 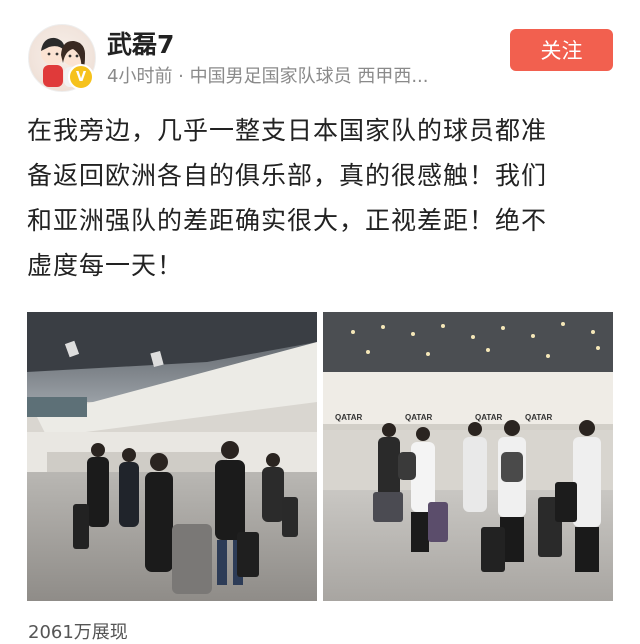 What do you see at coordinates (81, 77) in the screenshot?
I see `verified-badge-icon: V` at bounding box center [81, 77].